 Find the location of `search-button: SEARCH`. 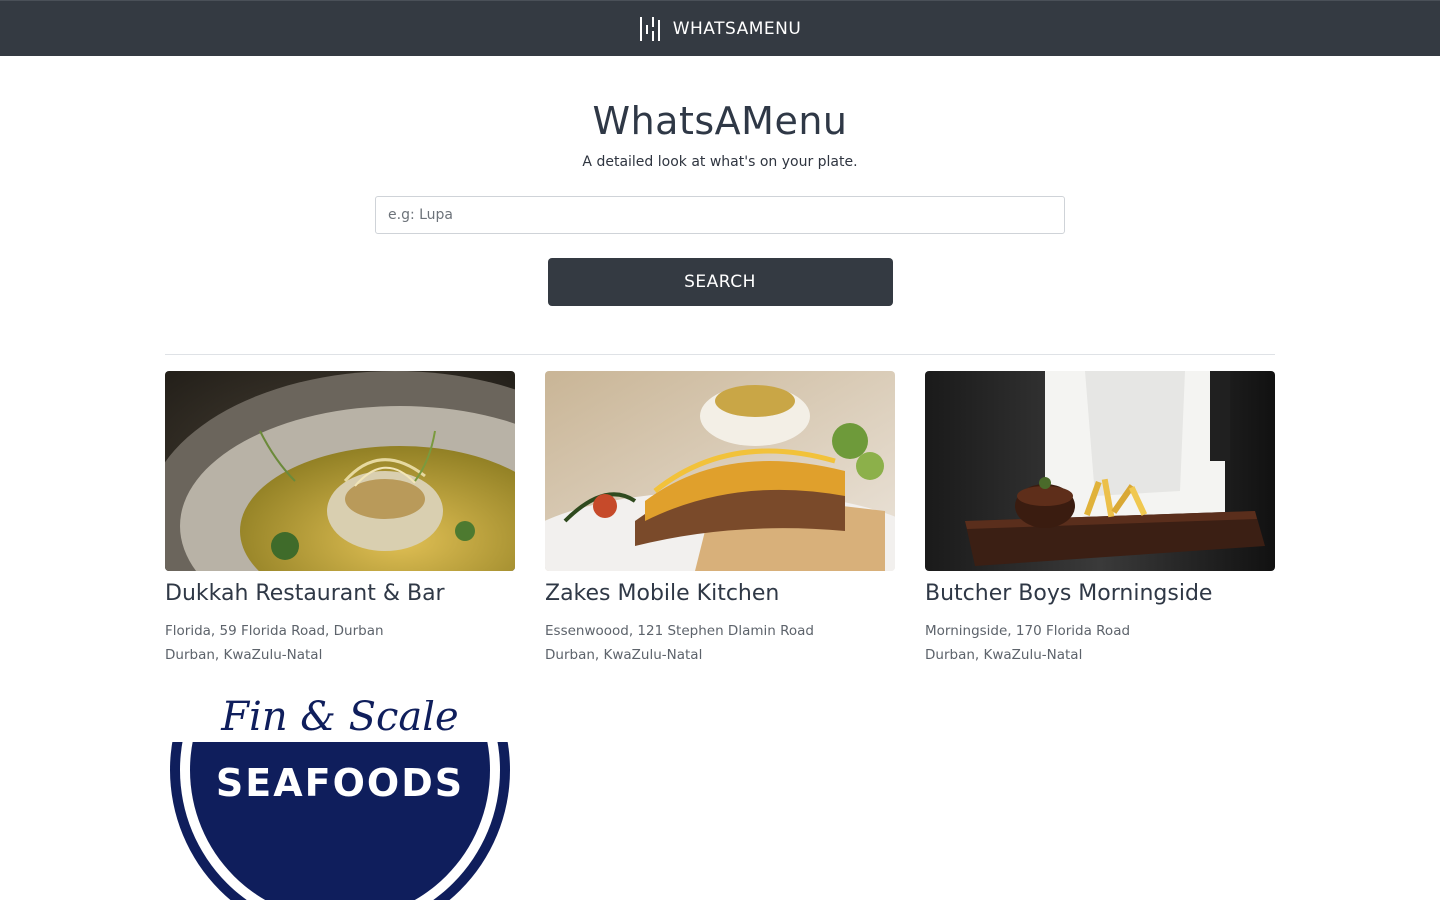

search-button: SEARCH is located at coordinates (720, 282).